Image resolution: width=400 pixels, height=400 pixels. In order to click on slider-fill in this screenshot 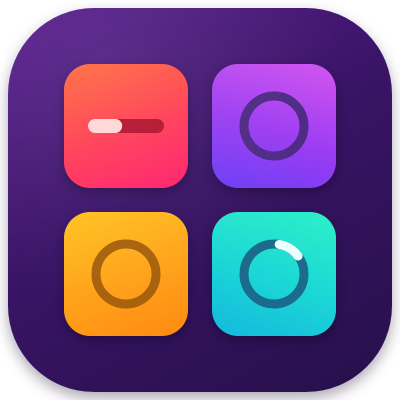, I will do `click(105, 126)`.